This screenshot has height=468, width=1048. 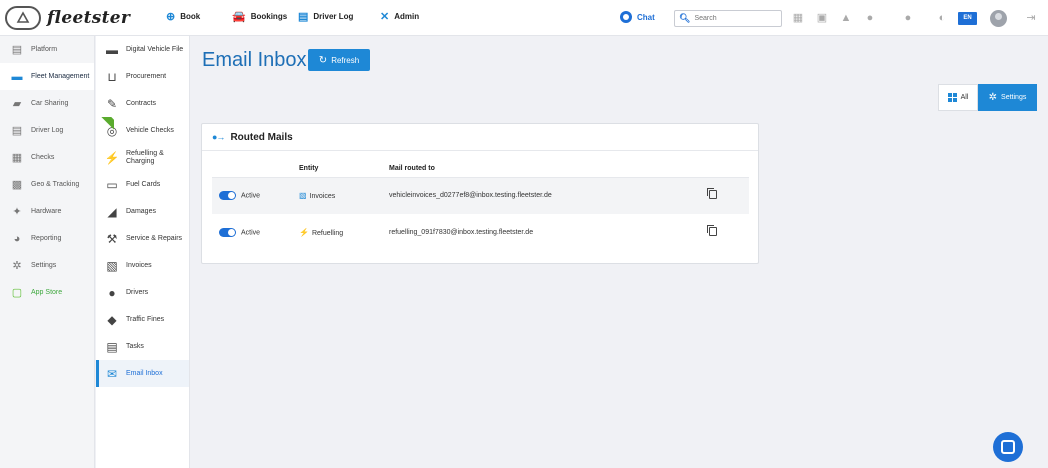 What do you see at coordinates (171, 17) in the screenshot?
I see `plus-circle-icon: ⊕` at bounding box center [171, 17].